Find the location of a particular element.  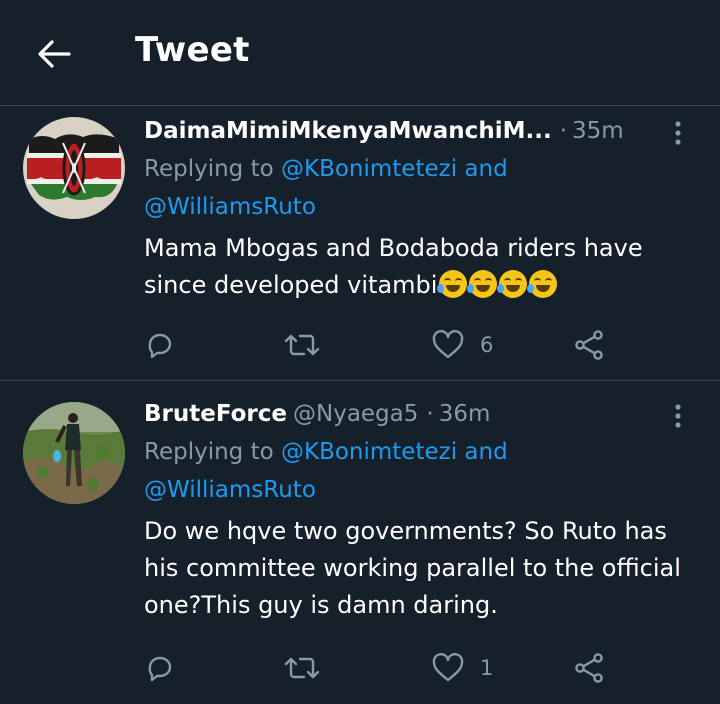

display-name: BruteForce is located at coordinates (215, 414).